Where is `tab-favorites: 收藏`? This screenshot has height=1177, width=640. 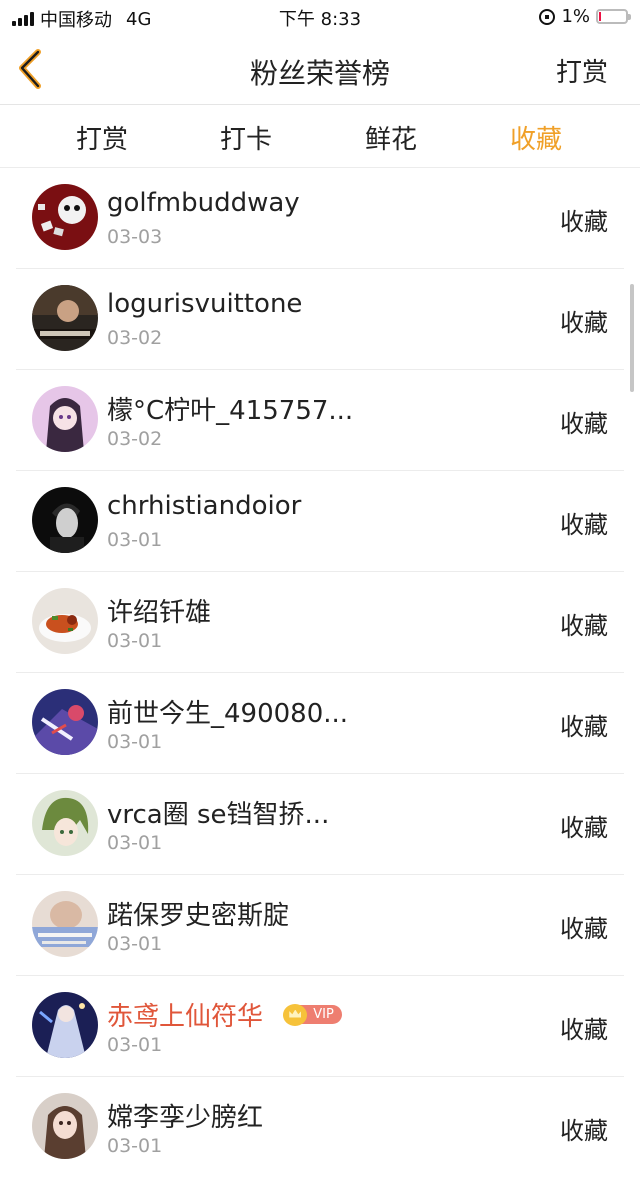 tab-favorites: 收藏 is located at coordinates (536, 137).